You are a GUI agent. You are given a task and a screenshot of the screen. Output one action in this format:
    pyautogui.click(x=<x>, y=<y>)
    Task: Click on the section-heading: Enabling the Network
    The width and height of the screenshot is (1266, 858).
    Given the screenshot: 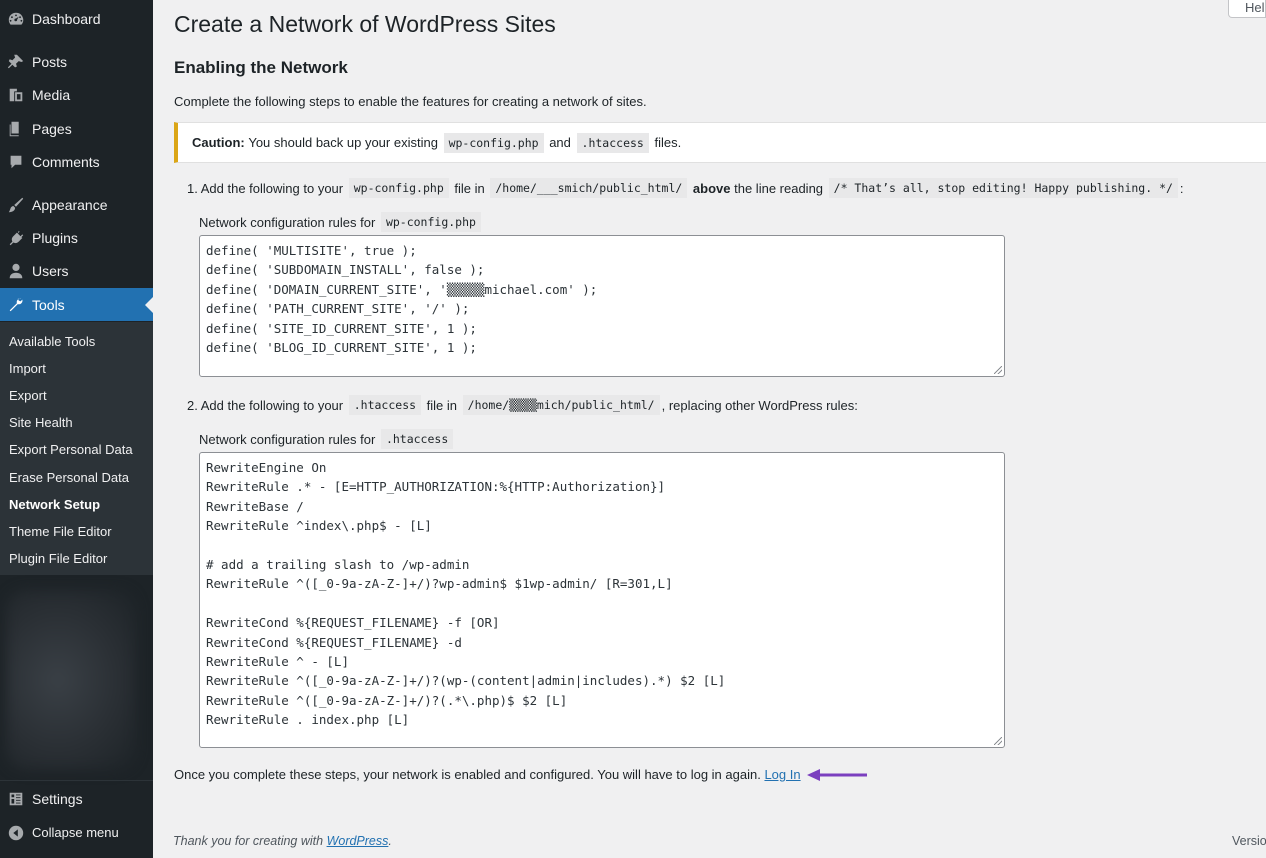 What is the action you would take?
    pyautogui.click(x=261, y=67)
    